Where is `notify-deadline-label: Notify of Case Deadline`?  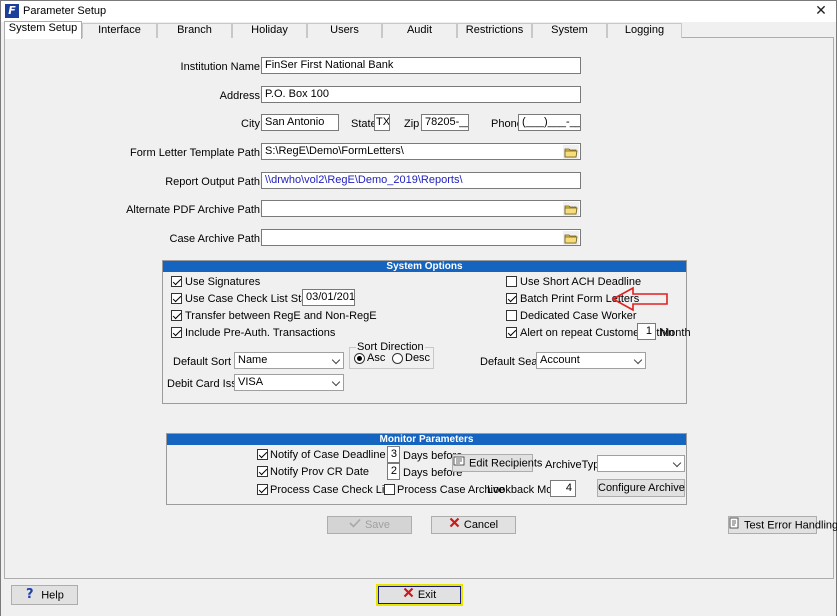 notify-deadline-label: Notify of Case Deadline is located at coordinates (328, 455).